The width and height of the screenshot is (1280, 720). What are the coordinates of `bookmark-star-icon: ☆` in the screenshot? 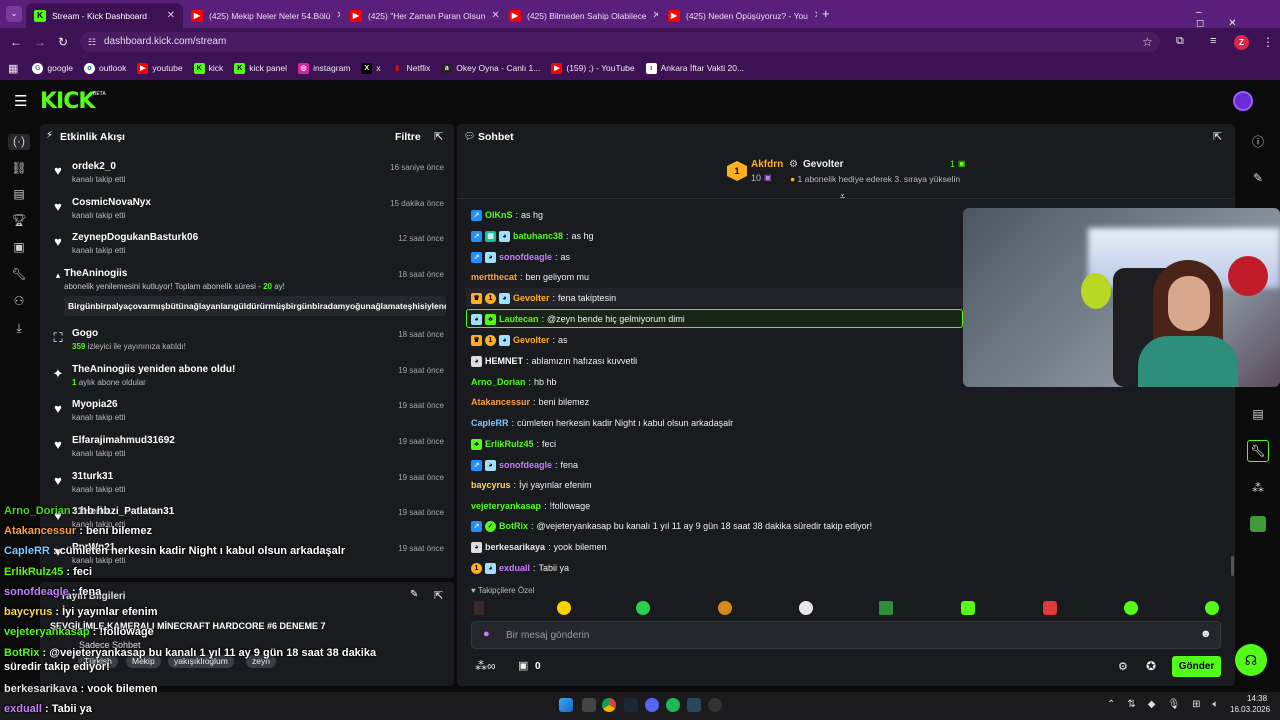 It's located at (1147, 42).